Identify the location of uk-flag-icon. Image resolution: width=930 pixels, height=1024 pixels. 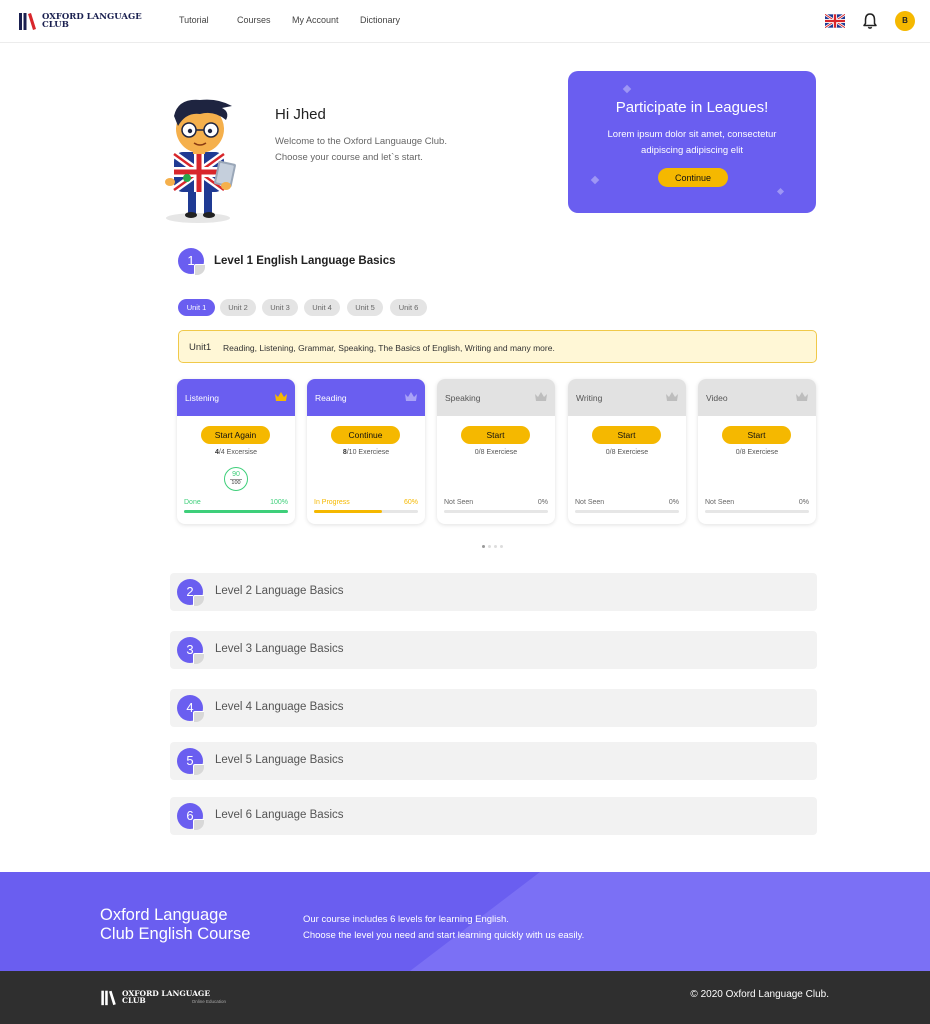
(835, 21).